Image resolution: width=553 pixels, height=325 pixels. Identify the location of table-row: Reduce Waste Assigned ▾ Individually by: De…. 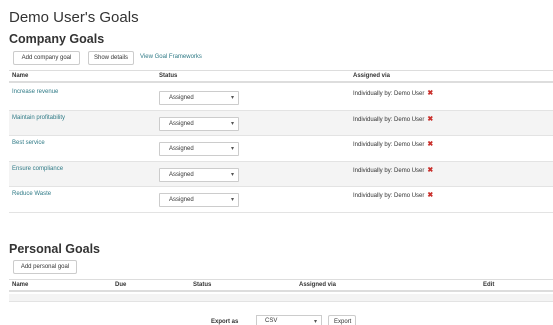
(281, 200).